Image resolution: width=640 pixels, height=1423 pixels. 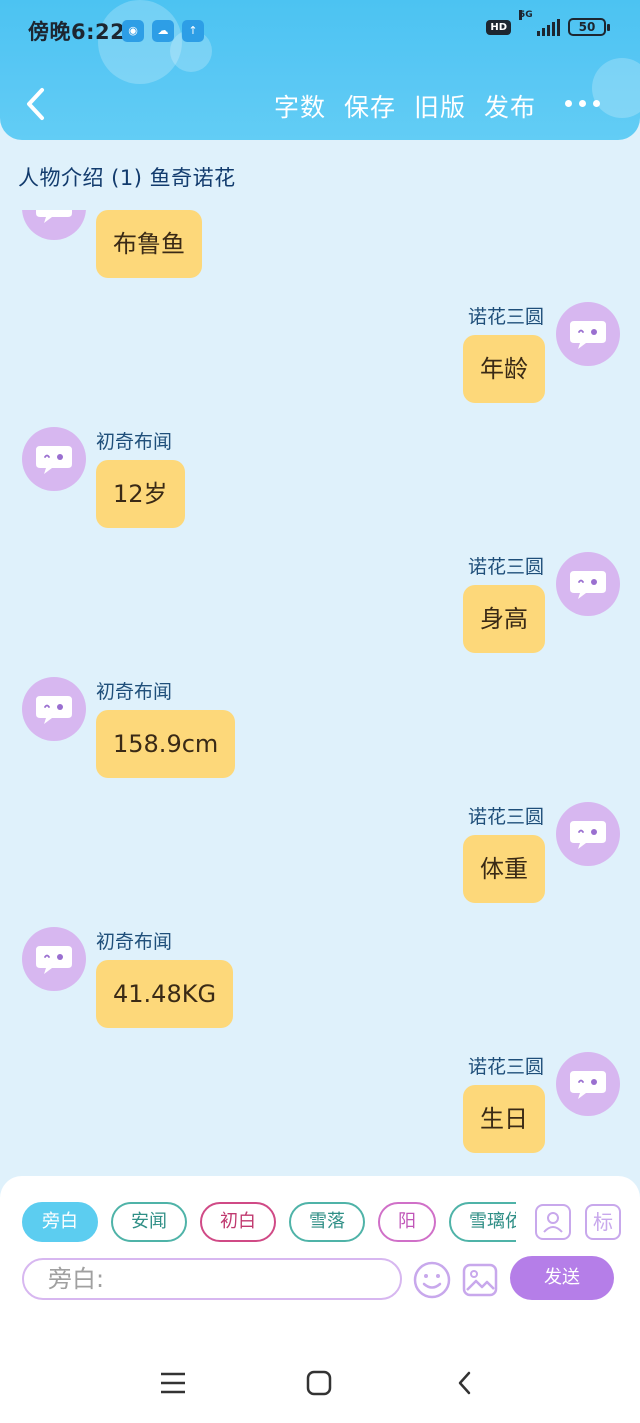 I want to click on chat-title: 人物介绍 (1) 鱼奇诺花, so click(x=127, y=178).